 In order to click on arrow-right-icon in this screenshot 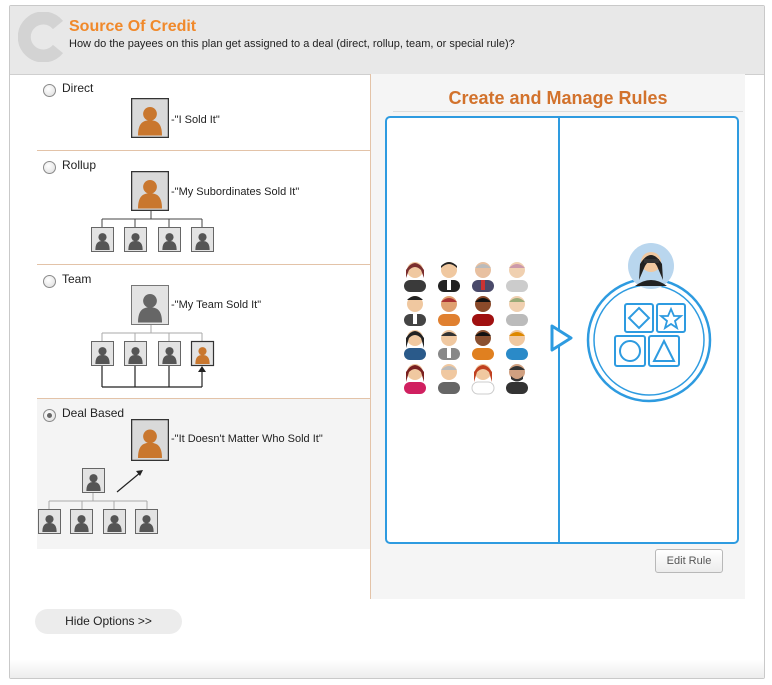, I will do `click(561, 338)`.